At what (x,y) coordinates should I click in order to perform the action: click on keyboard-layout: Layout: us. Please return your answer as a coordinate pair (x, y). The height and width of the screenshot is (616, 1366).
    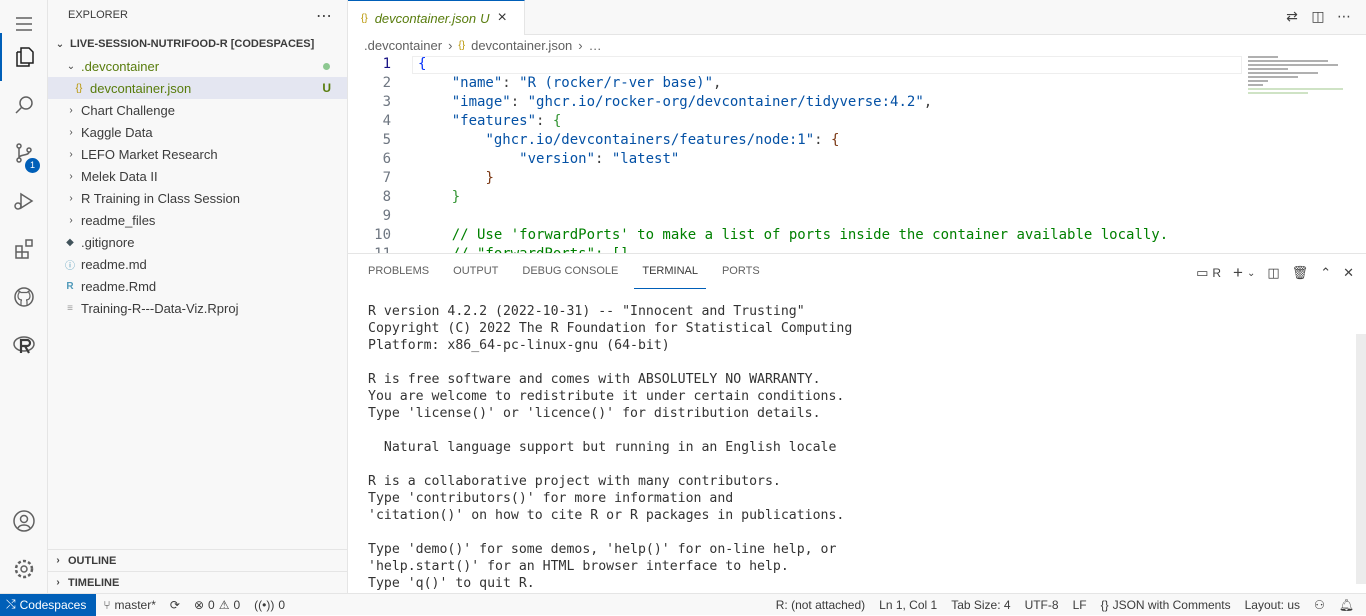
    Looking at the image, I should click on (1272, 605).